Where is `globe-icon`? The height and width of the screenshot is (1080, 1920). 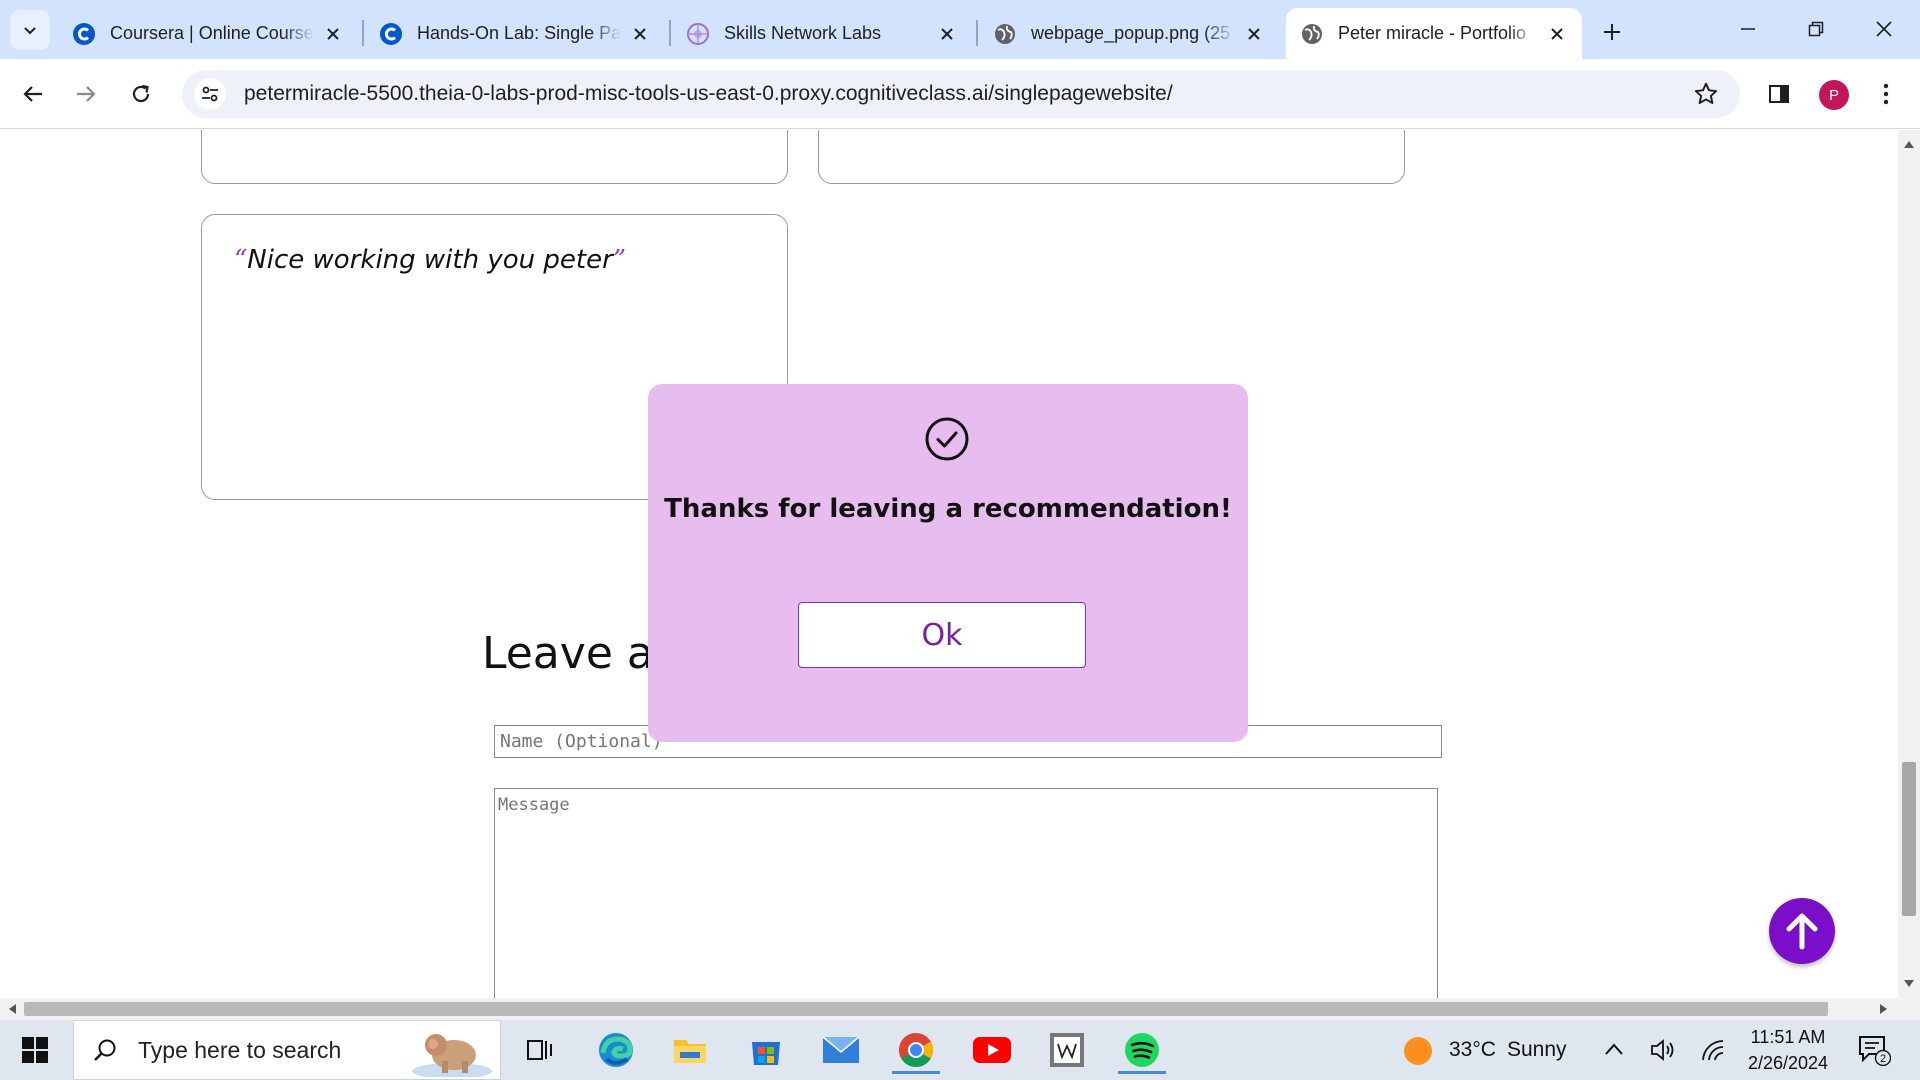 globe-icon is located at coordinates (1005, 34).